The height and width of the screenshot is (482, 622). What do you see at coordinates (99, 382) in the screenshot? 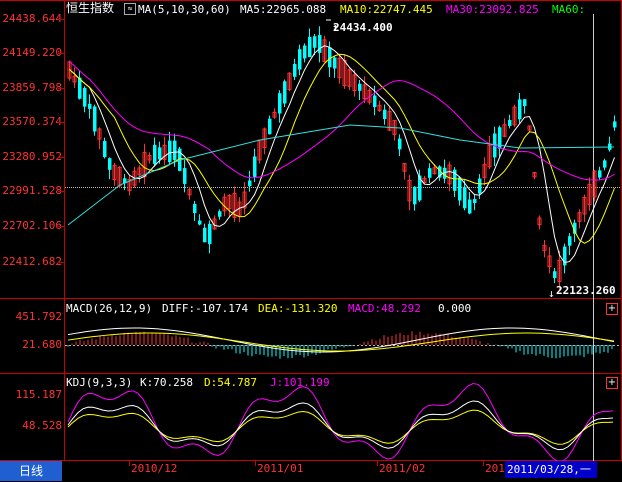
I see `kdj-header: KDJ(9,3,3)` at bounding box center [99, 382].